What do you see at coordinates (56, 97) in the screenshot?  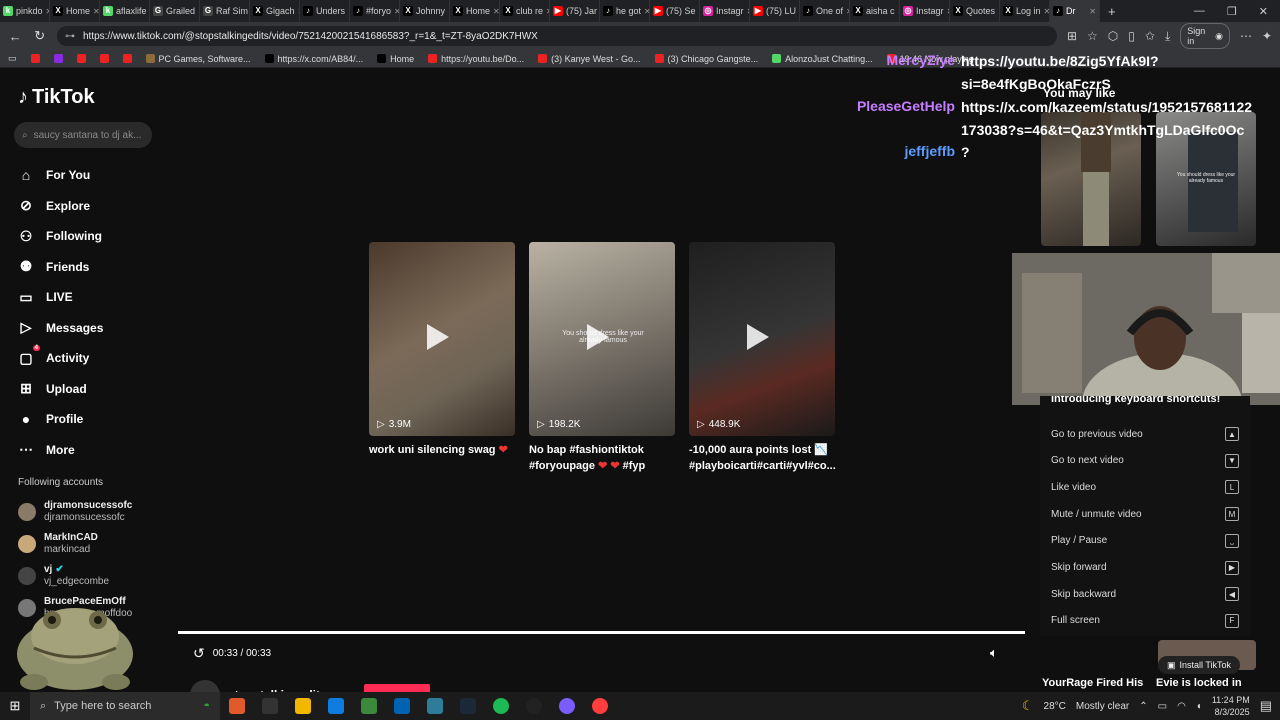 I see `tiktok-logo: ♪ TikTok` at bounding box center [56, 97].